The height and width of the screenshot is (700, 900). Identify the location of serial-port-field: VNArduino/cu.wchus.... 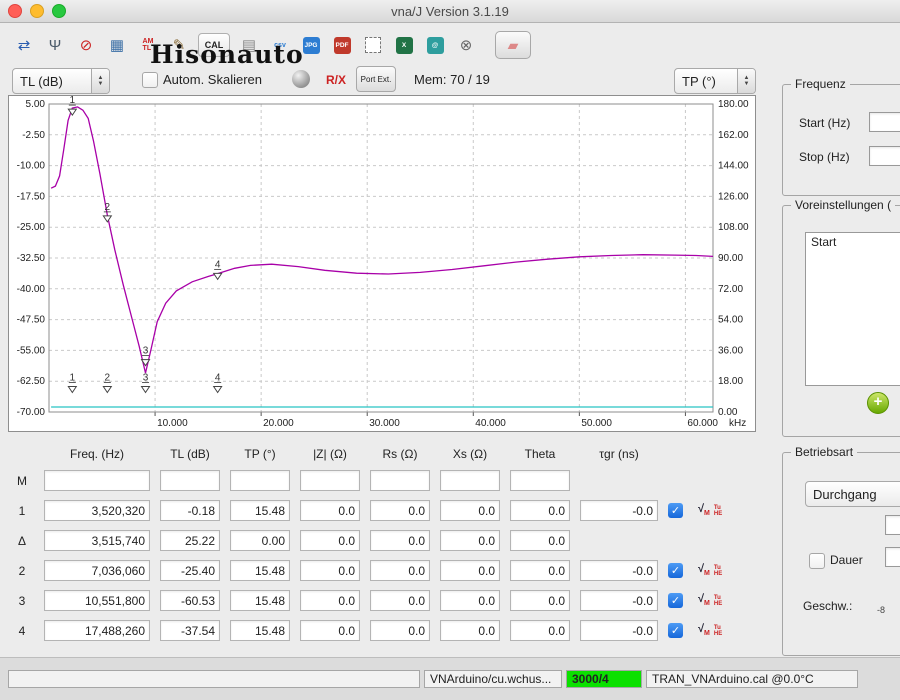
(493, 679).